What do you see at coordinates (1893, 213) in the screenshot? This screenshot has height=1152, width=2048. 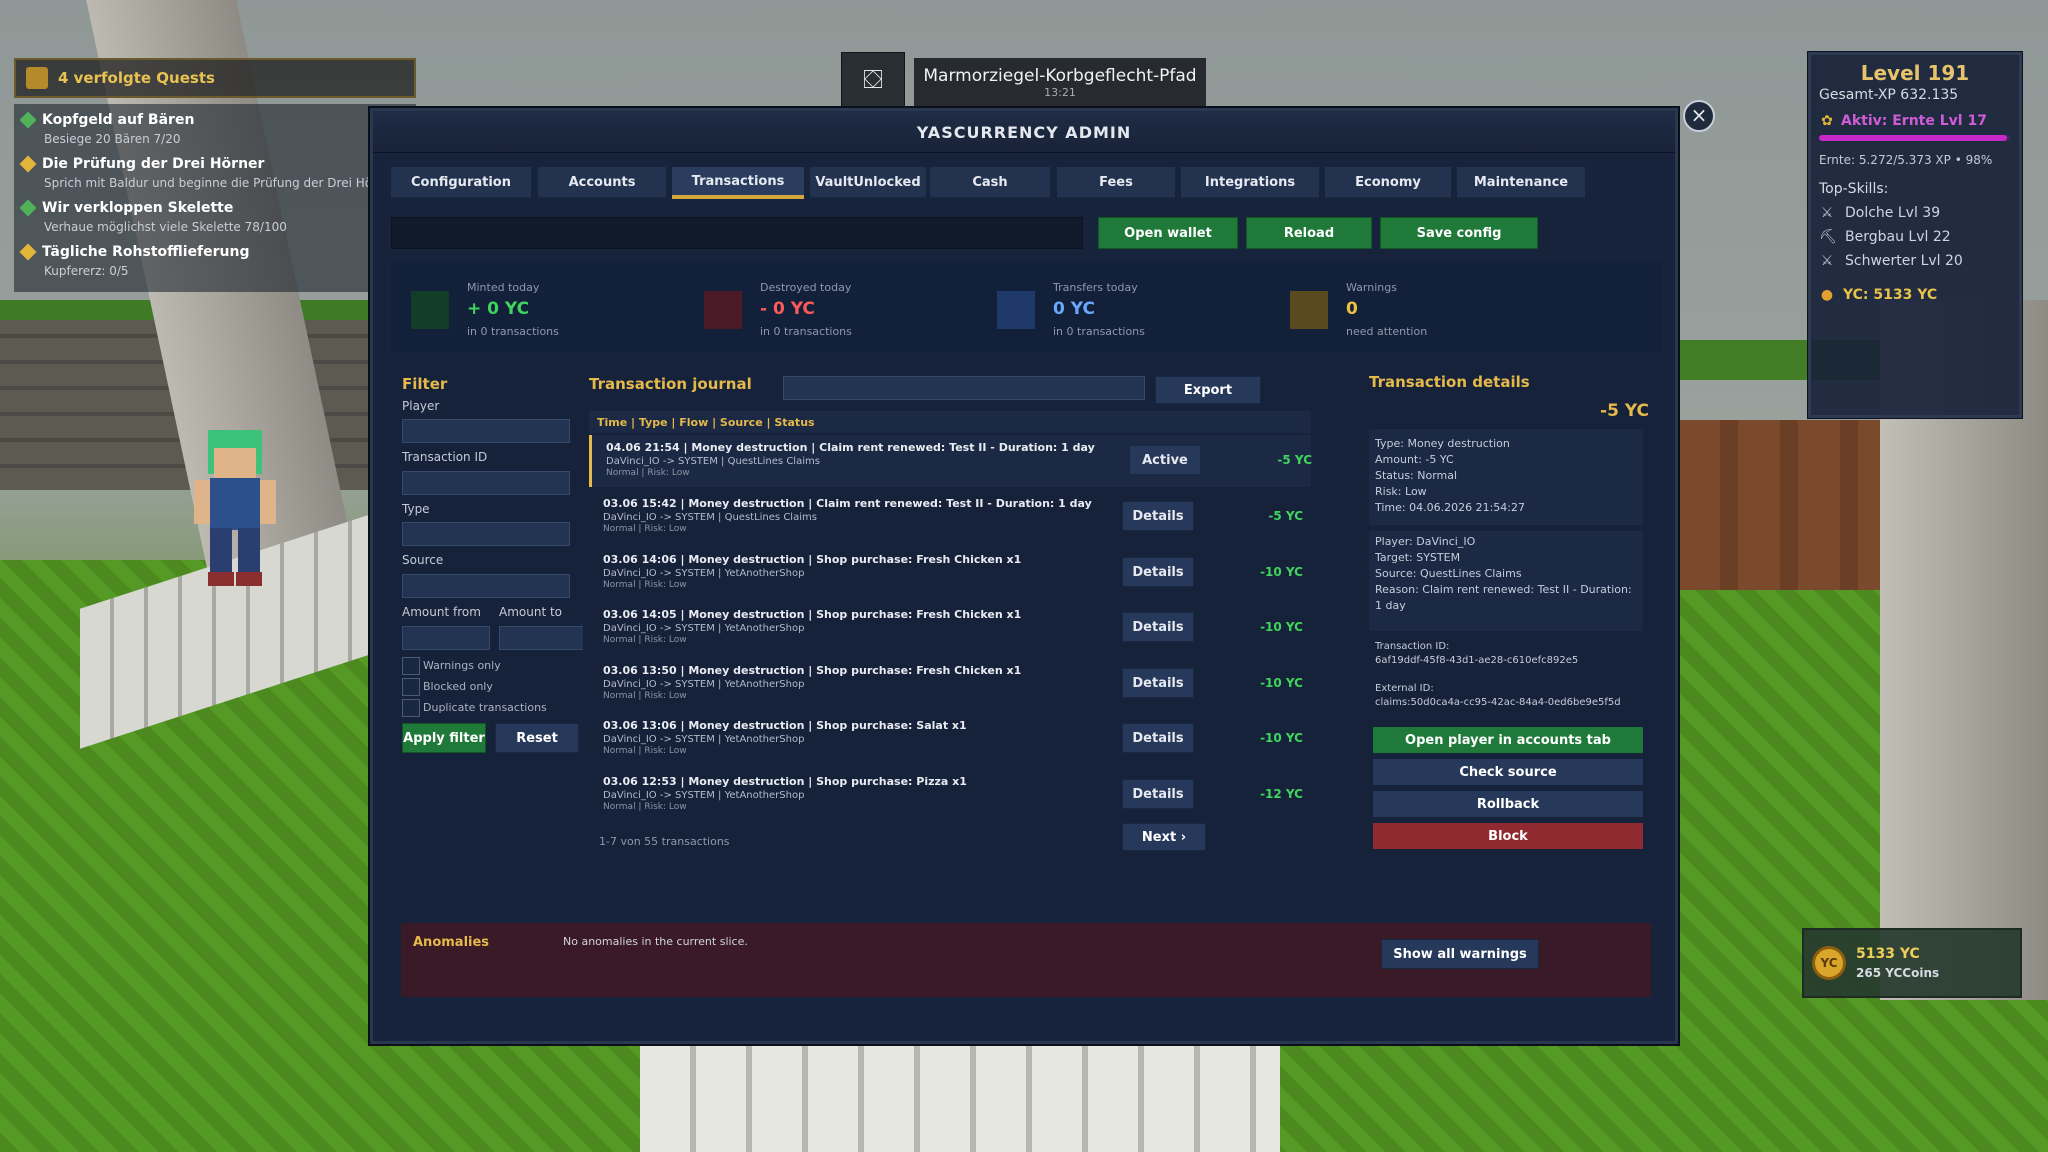 I see `skill-label: Dolche Lvl 39` at bounding box center [1893, 213].